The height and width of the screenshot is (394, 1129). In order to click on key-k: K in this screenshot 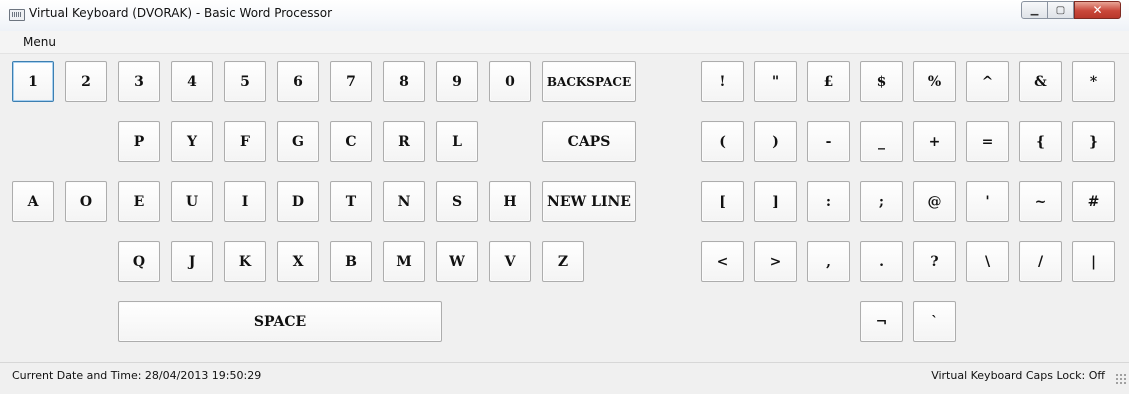, I will do `click(245, 261)`.